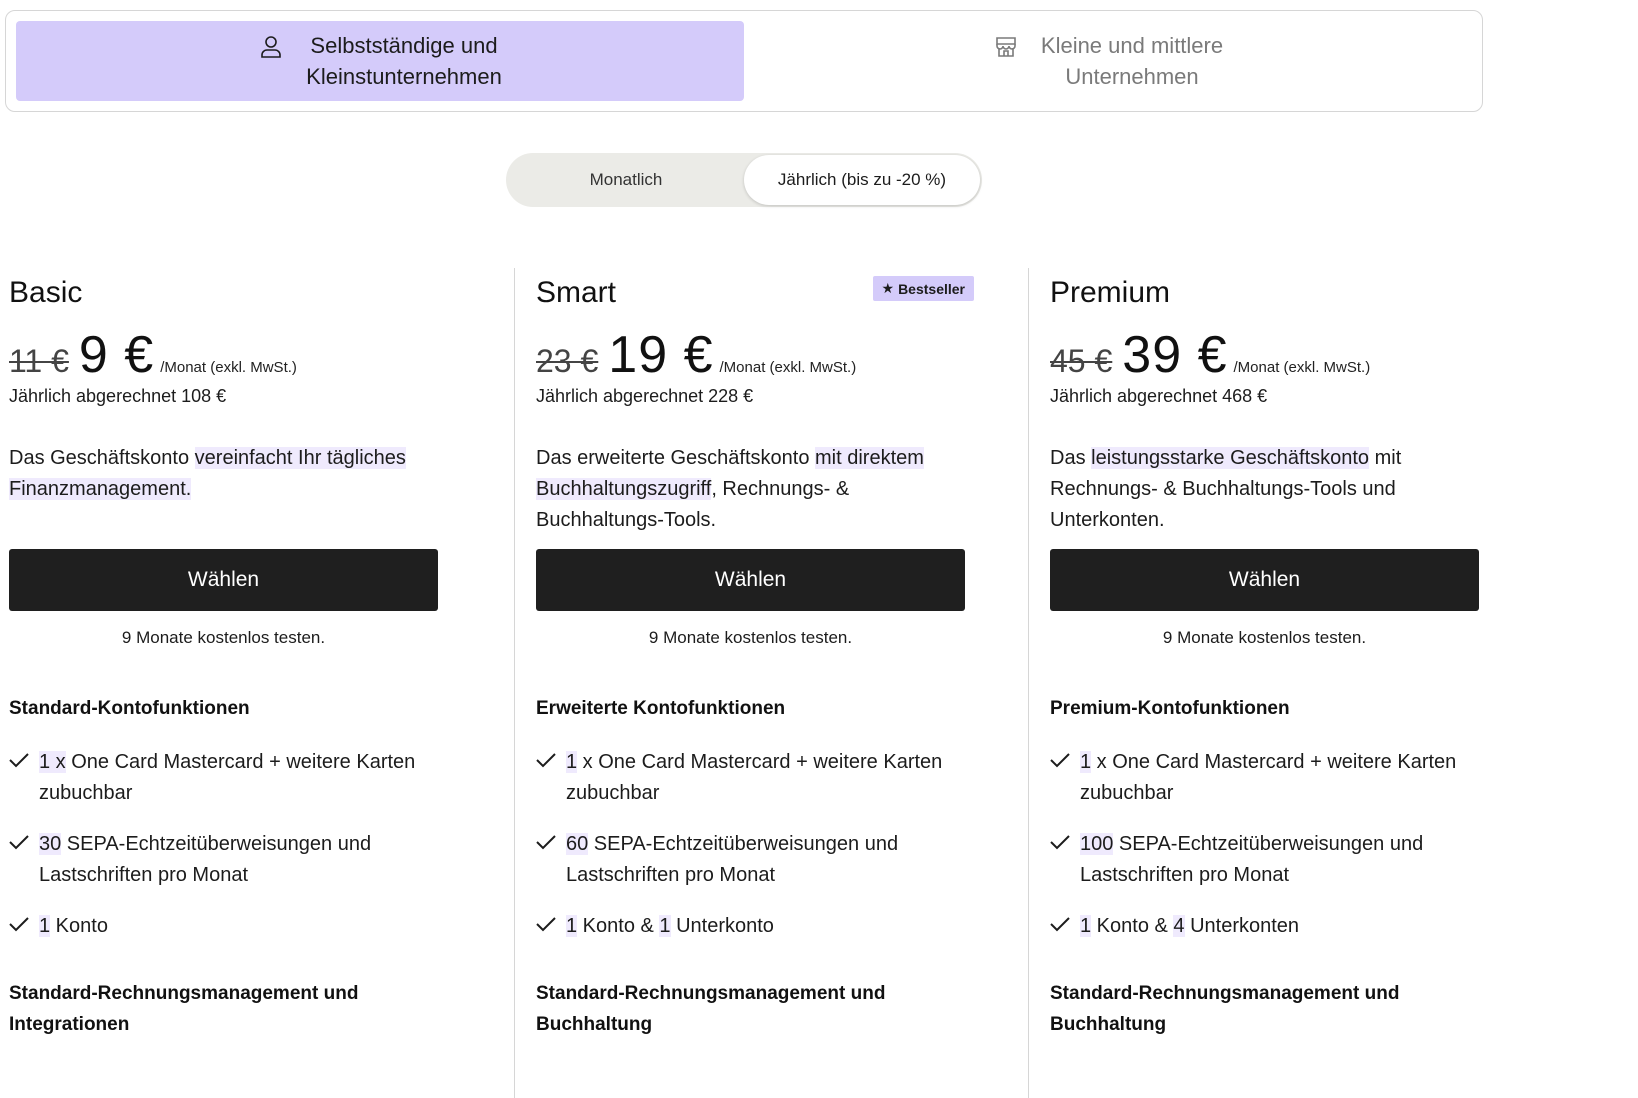 This screenshot has height=1098, width=1638. What do you see at coordinates (1159, 396) in the screenshot?
I see `billed-yearly-text: Jährlich abgerechnet 468 €` at bounding box center [1159, 396].